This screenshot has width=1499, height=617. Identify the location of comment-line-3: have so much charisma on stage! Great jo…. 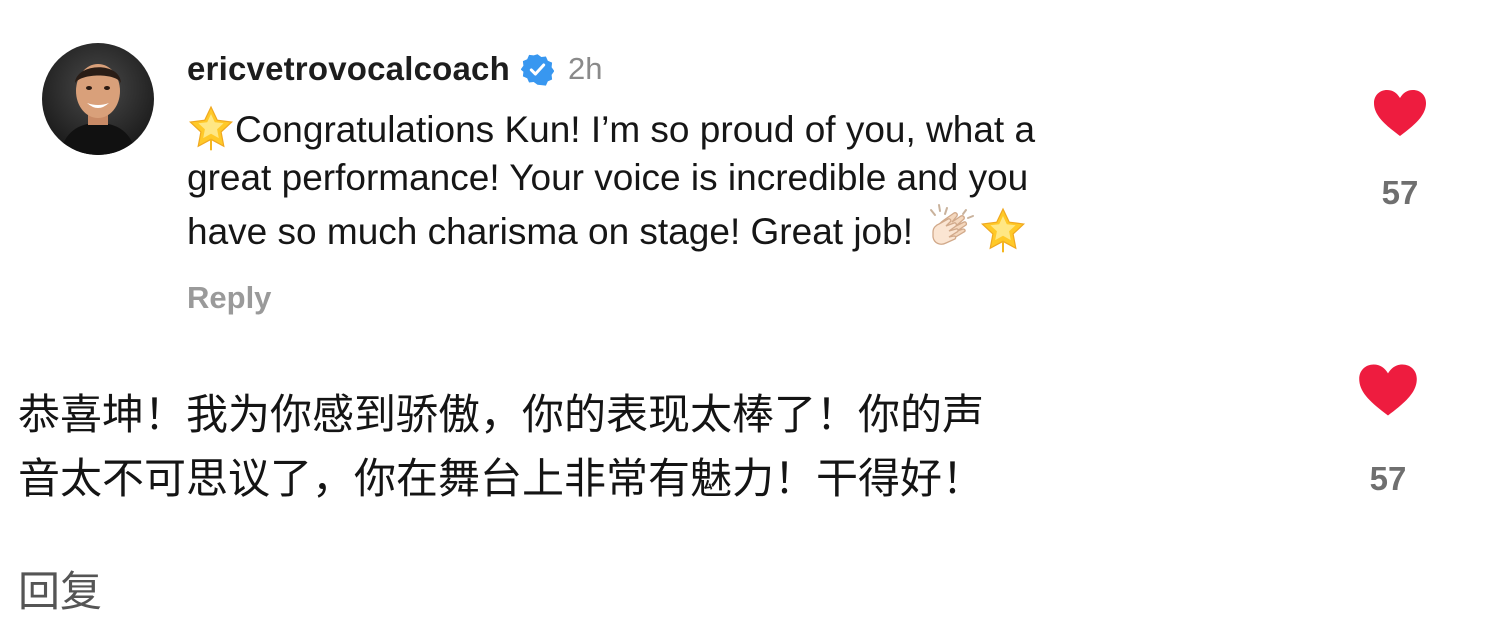
(732, 228).